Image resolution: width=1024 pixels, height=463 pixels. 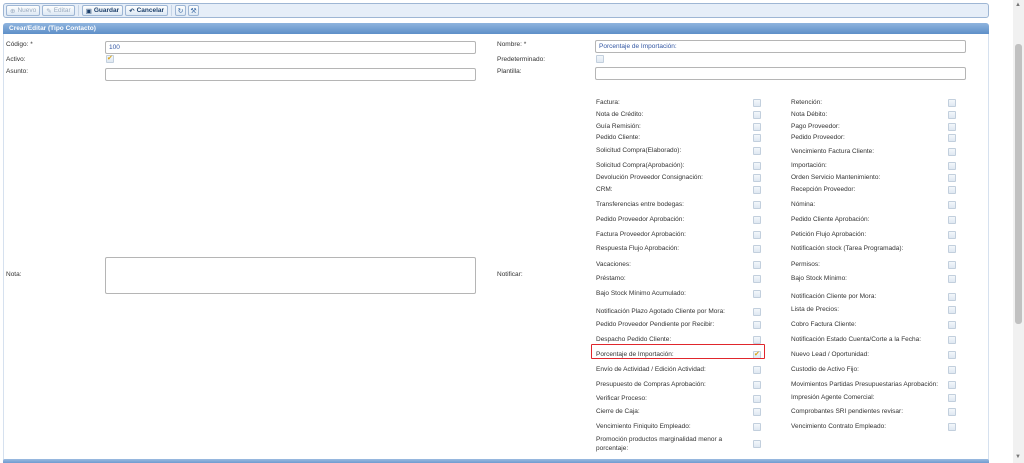 I want to click on notify-left-label: Guía Remisión:, so click(x=618, y=126).